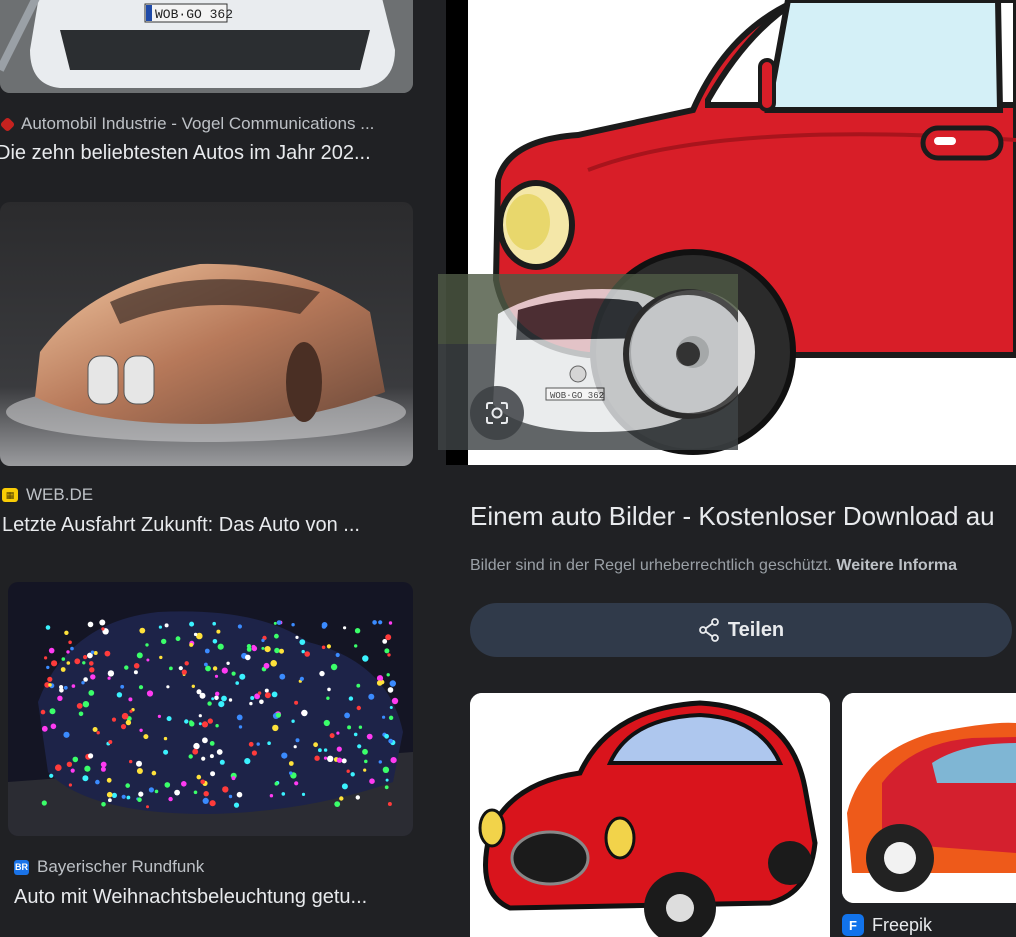 The image size is (1016, 937). Describe the element at coordinates (109, 867) in the screenshot. I see `result-source-3: BR Bayerischer Rundfunk` at that location.